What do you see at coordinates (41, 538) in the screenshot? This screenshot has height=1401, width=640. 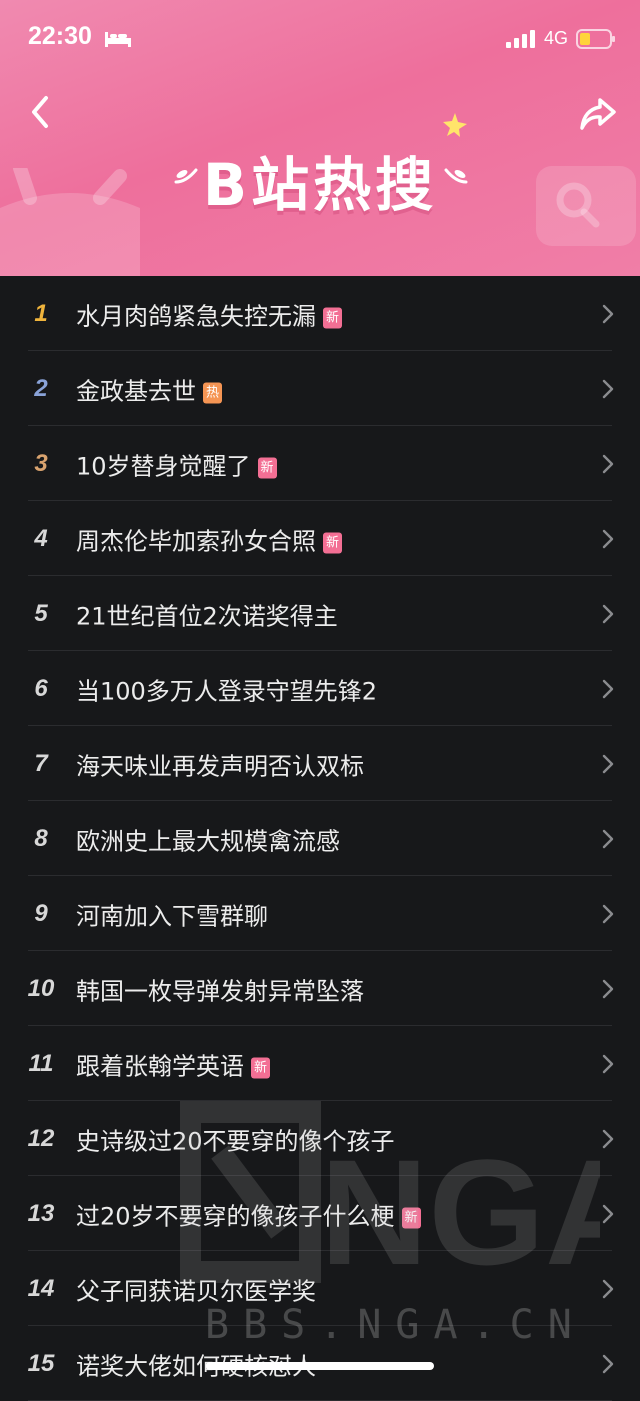 I see `rank-number: 4` at bounding box center [41, 538].